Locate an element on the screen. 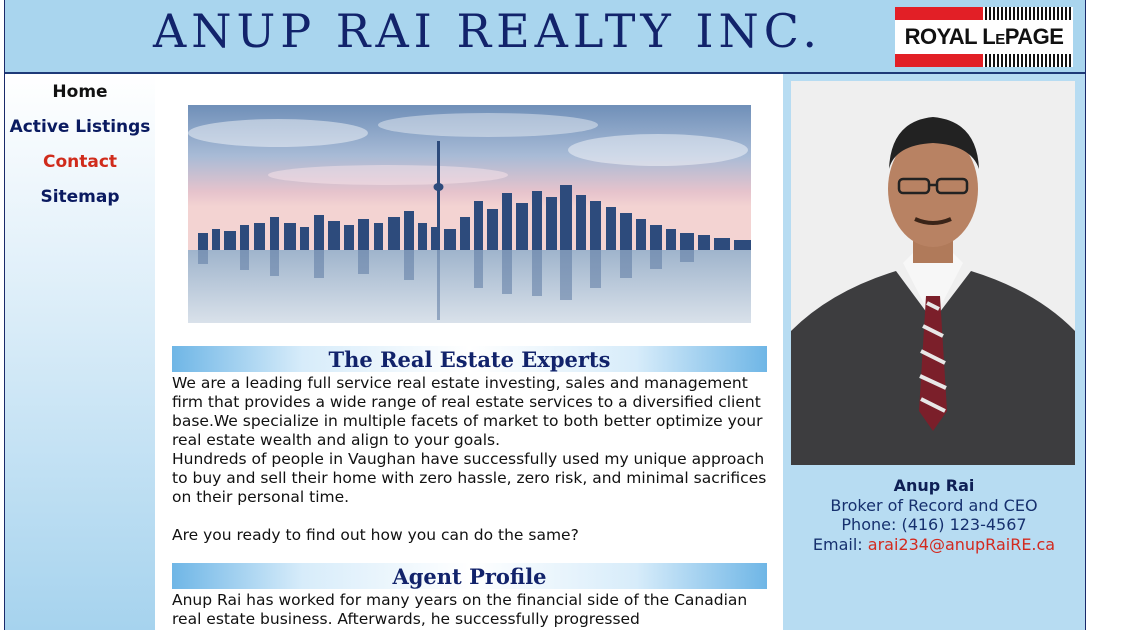  site-title: ANUP RAI REALTY INC. is located at coordinates (487, 31).